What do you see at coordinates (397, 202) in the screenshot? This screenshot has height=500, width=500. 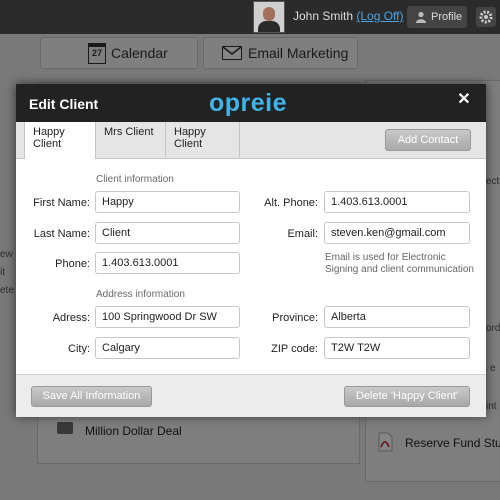 I see `alt-phone-field: 1.403.613.0001` at bounding box center [397, 202].